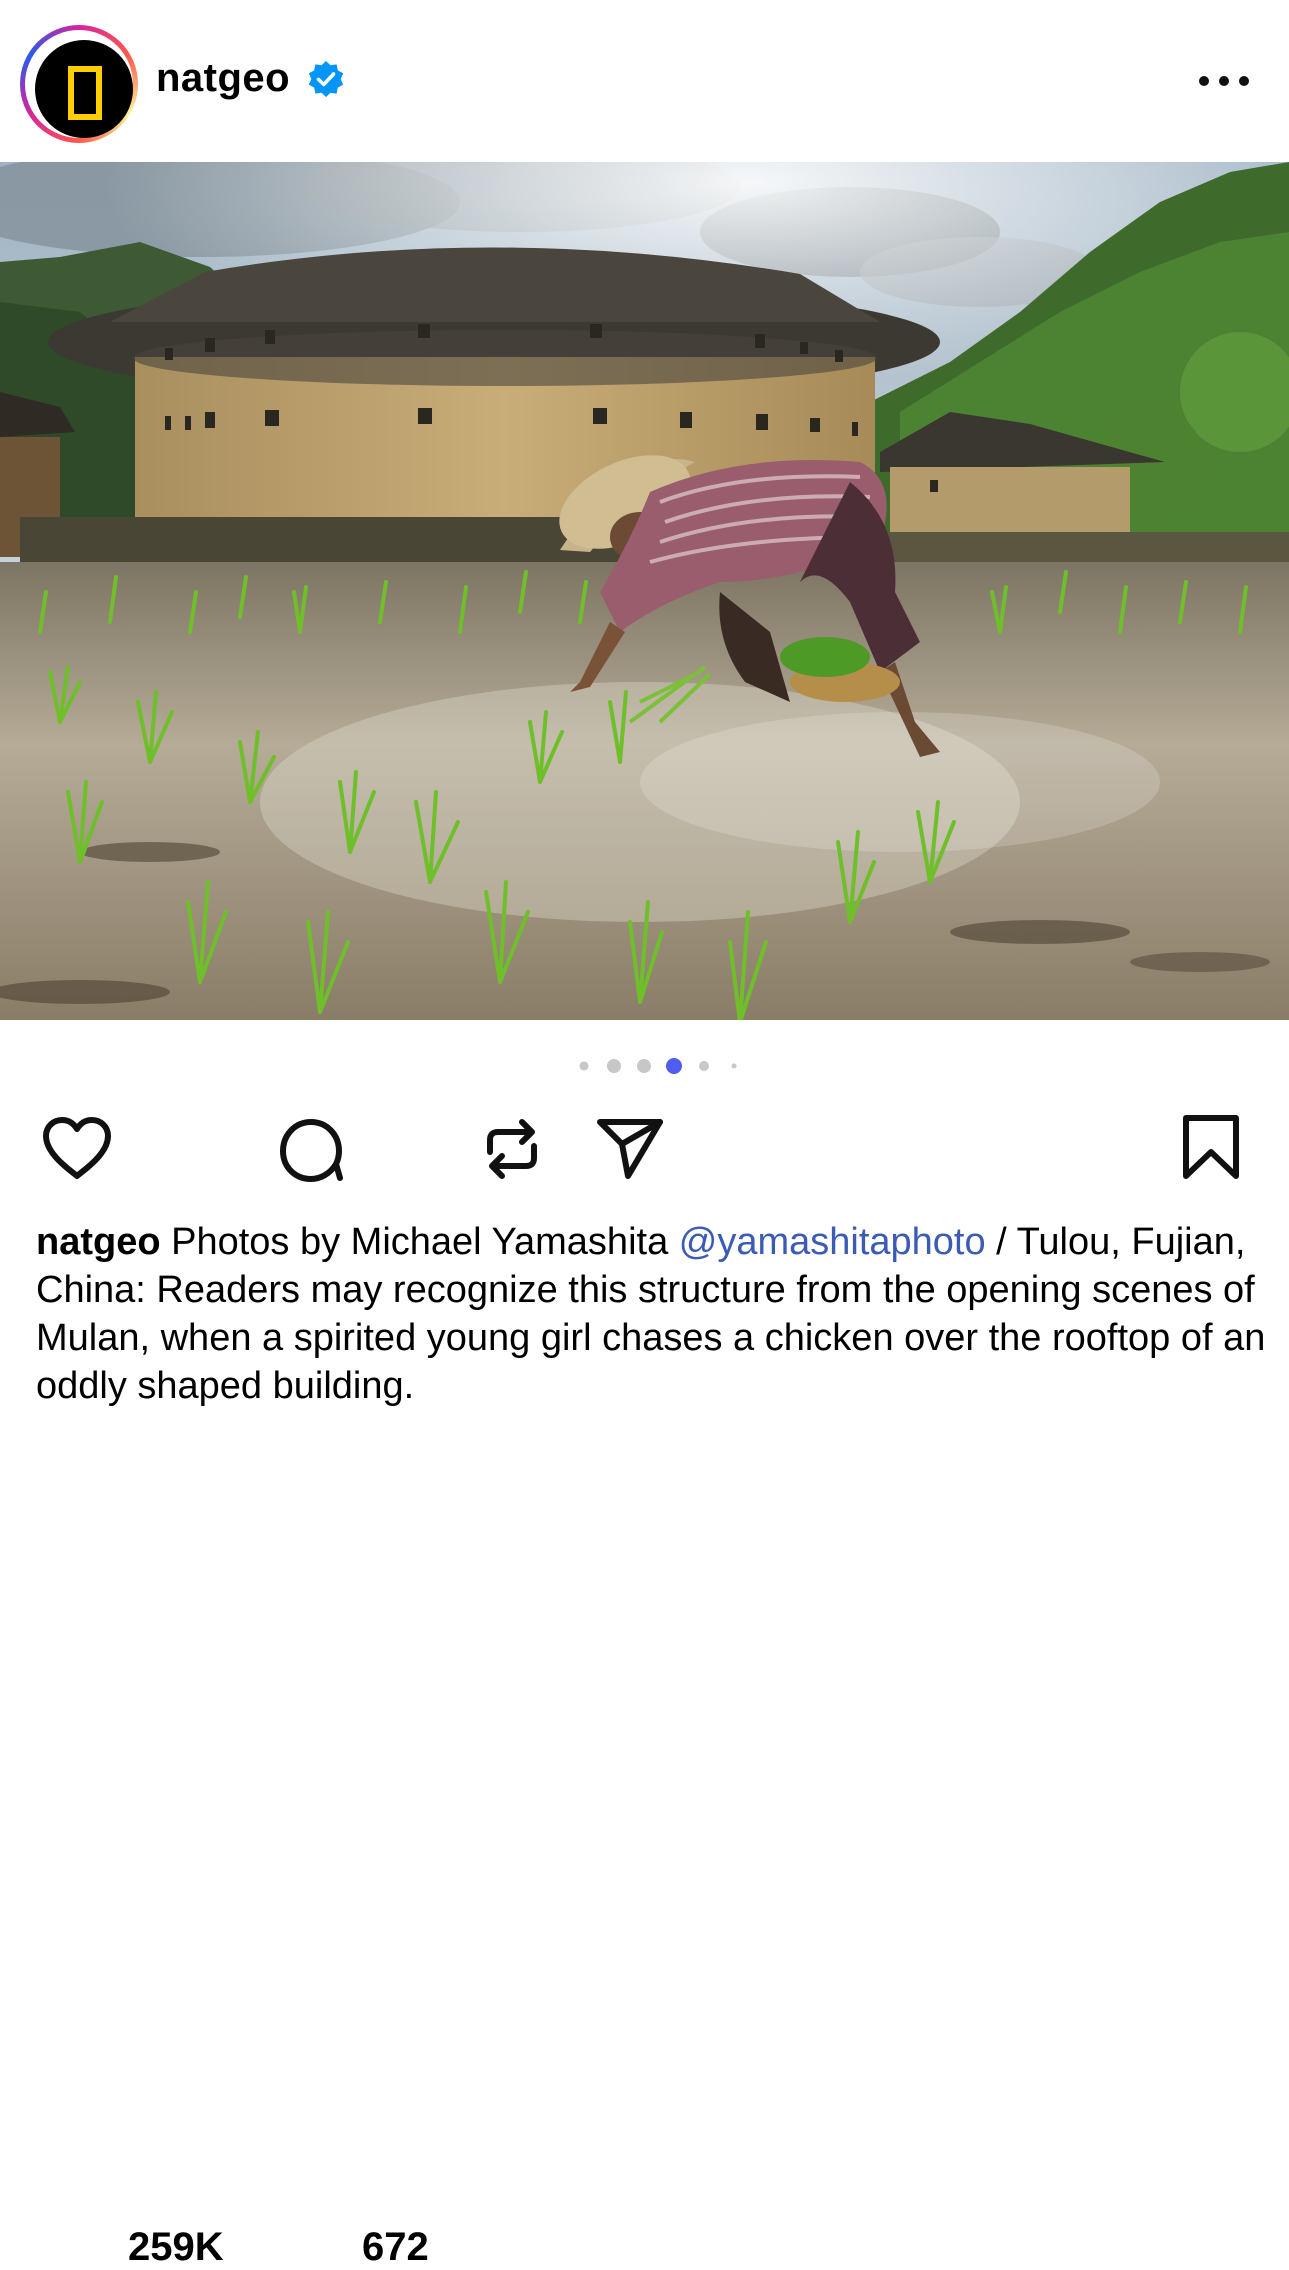 This screenshot has height=2270, width=1289. I want to click on comment-icon, so click(312, 1150).